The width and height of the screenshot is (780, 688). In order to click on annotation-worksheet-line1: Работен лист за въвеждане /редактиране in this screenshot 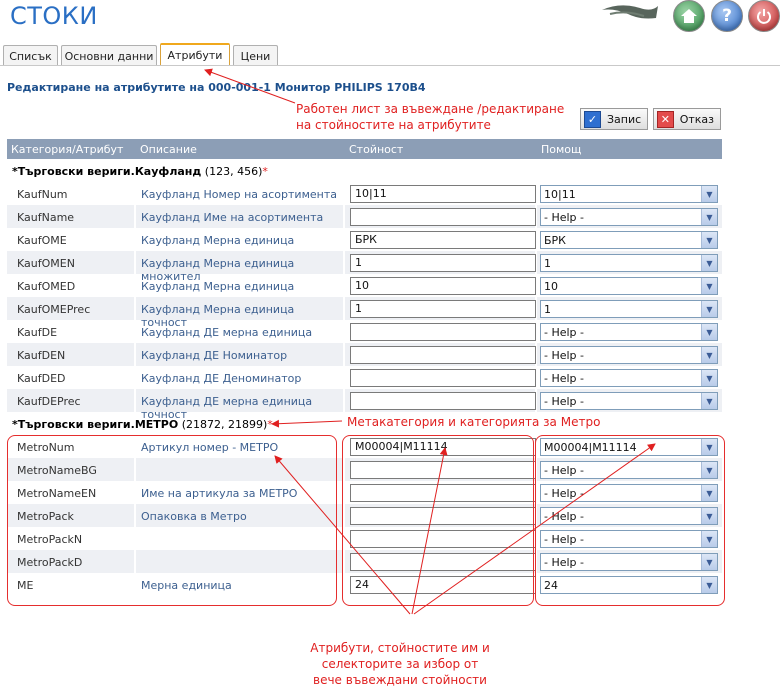, I will do `click(430, 109)`.